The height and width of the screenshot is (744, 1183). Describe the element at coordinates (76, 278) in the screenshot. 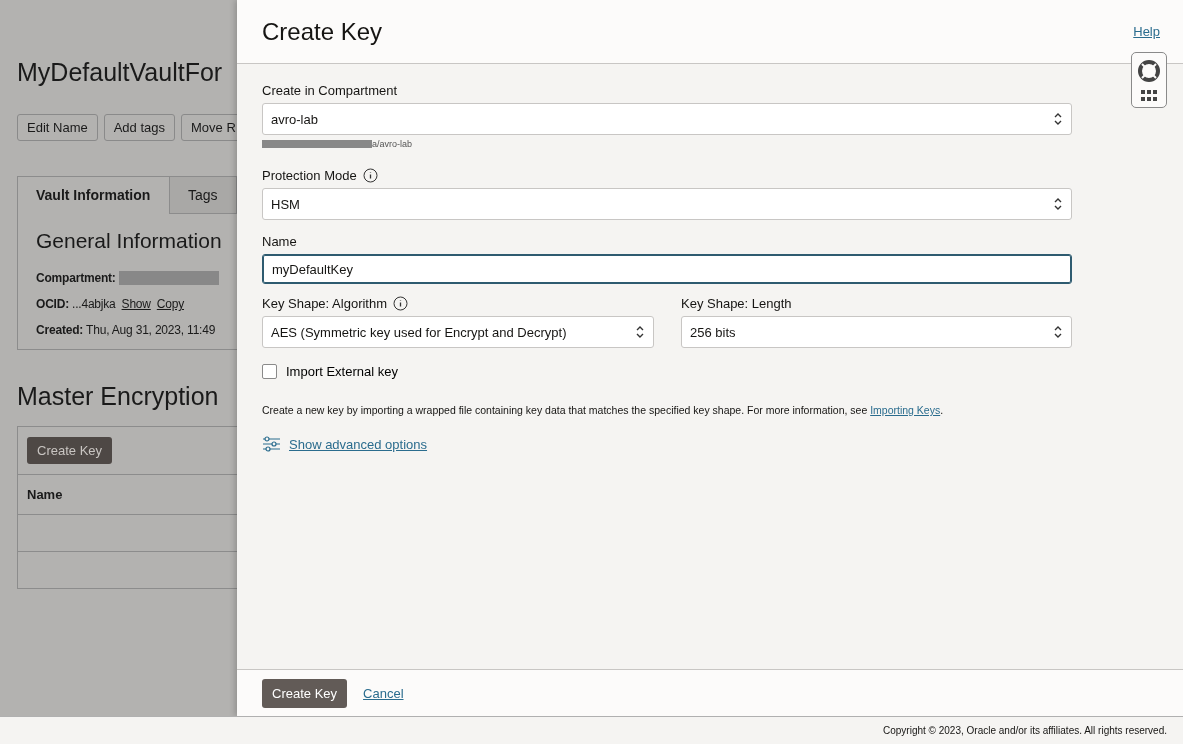

I see `field-label: Compartment:` at that location.